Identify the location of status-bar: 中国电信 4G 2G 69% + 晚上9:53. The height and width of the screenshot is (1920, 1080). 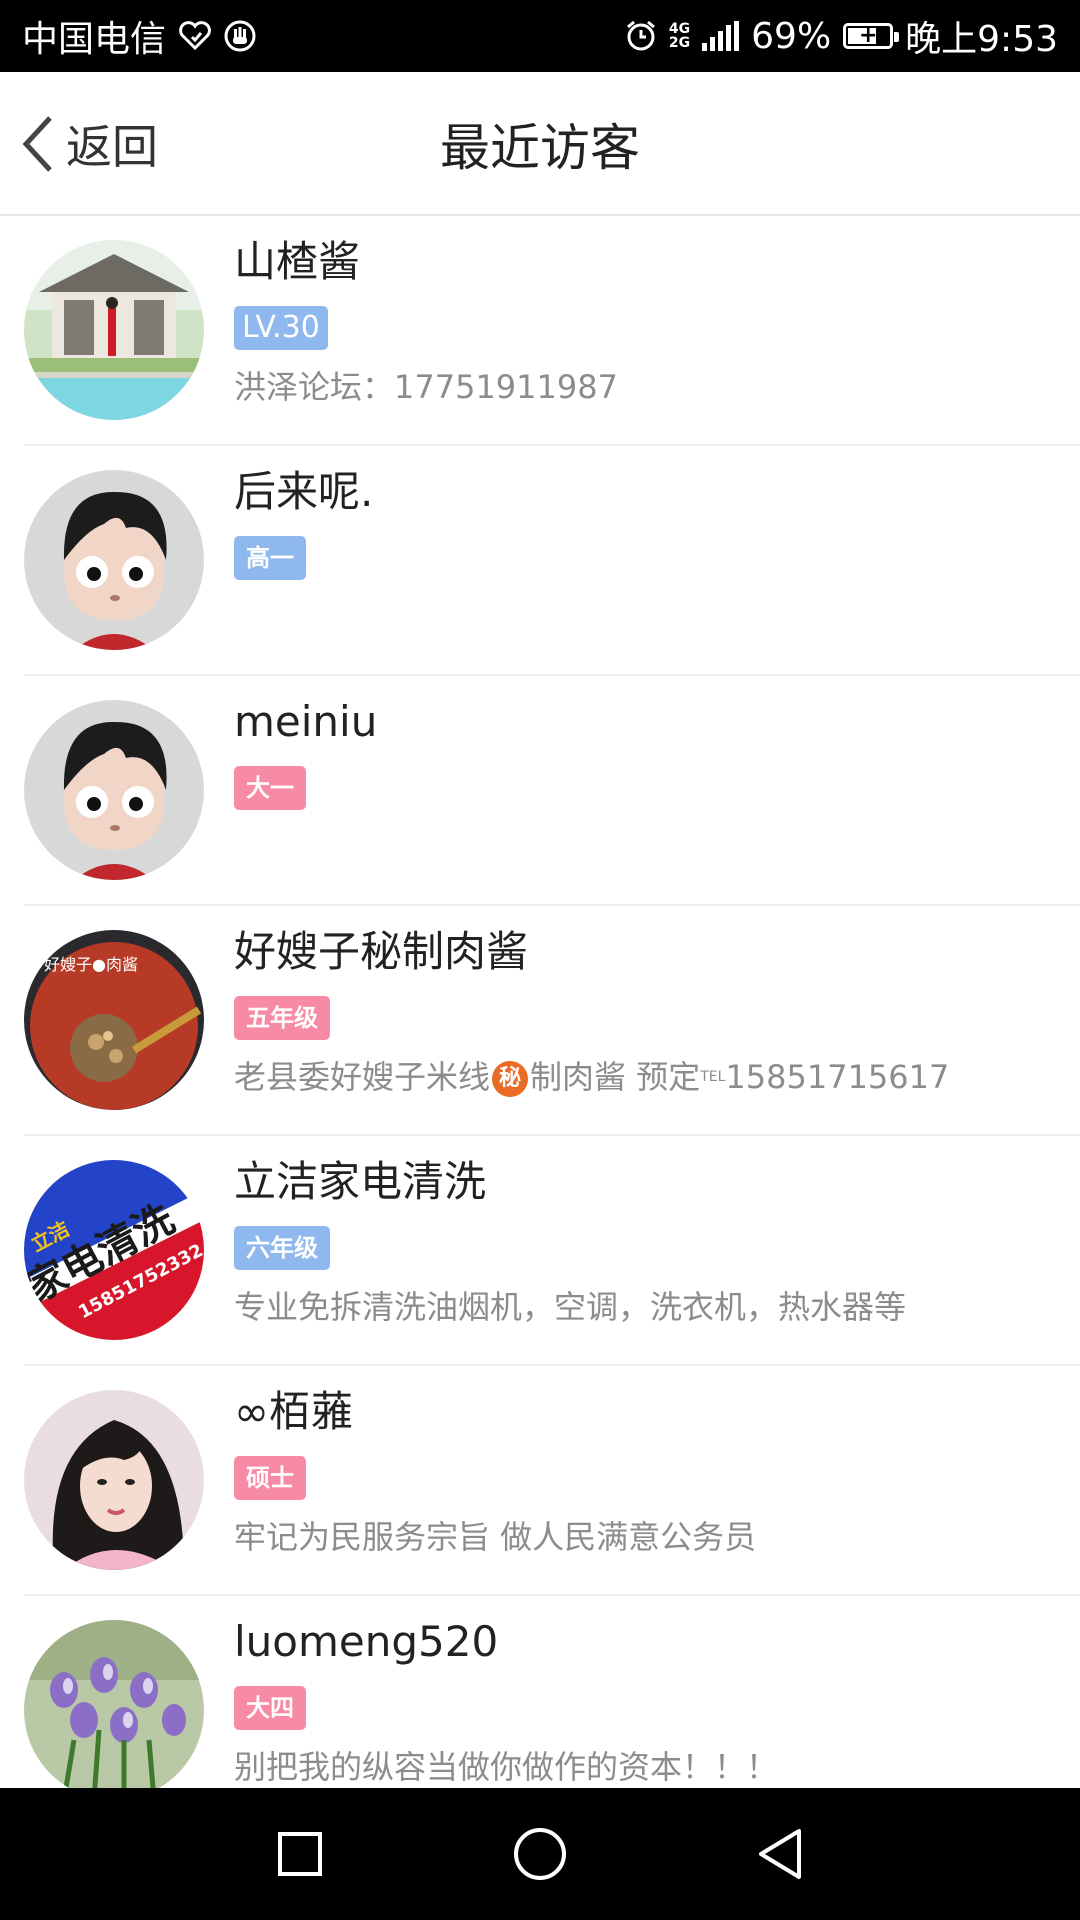
(540, 36).